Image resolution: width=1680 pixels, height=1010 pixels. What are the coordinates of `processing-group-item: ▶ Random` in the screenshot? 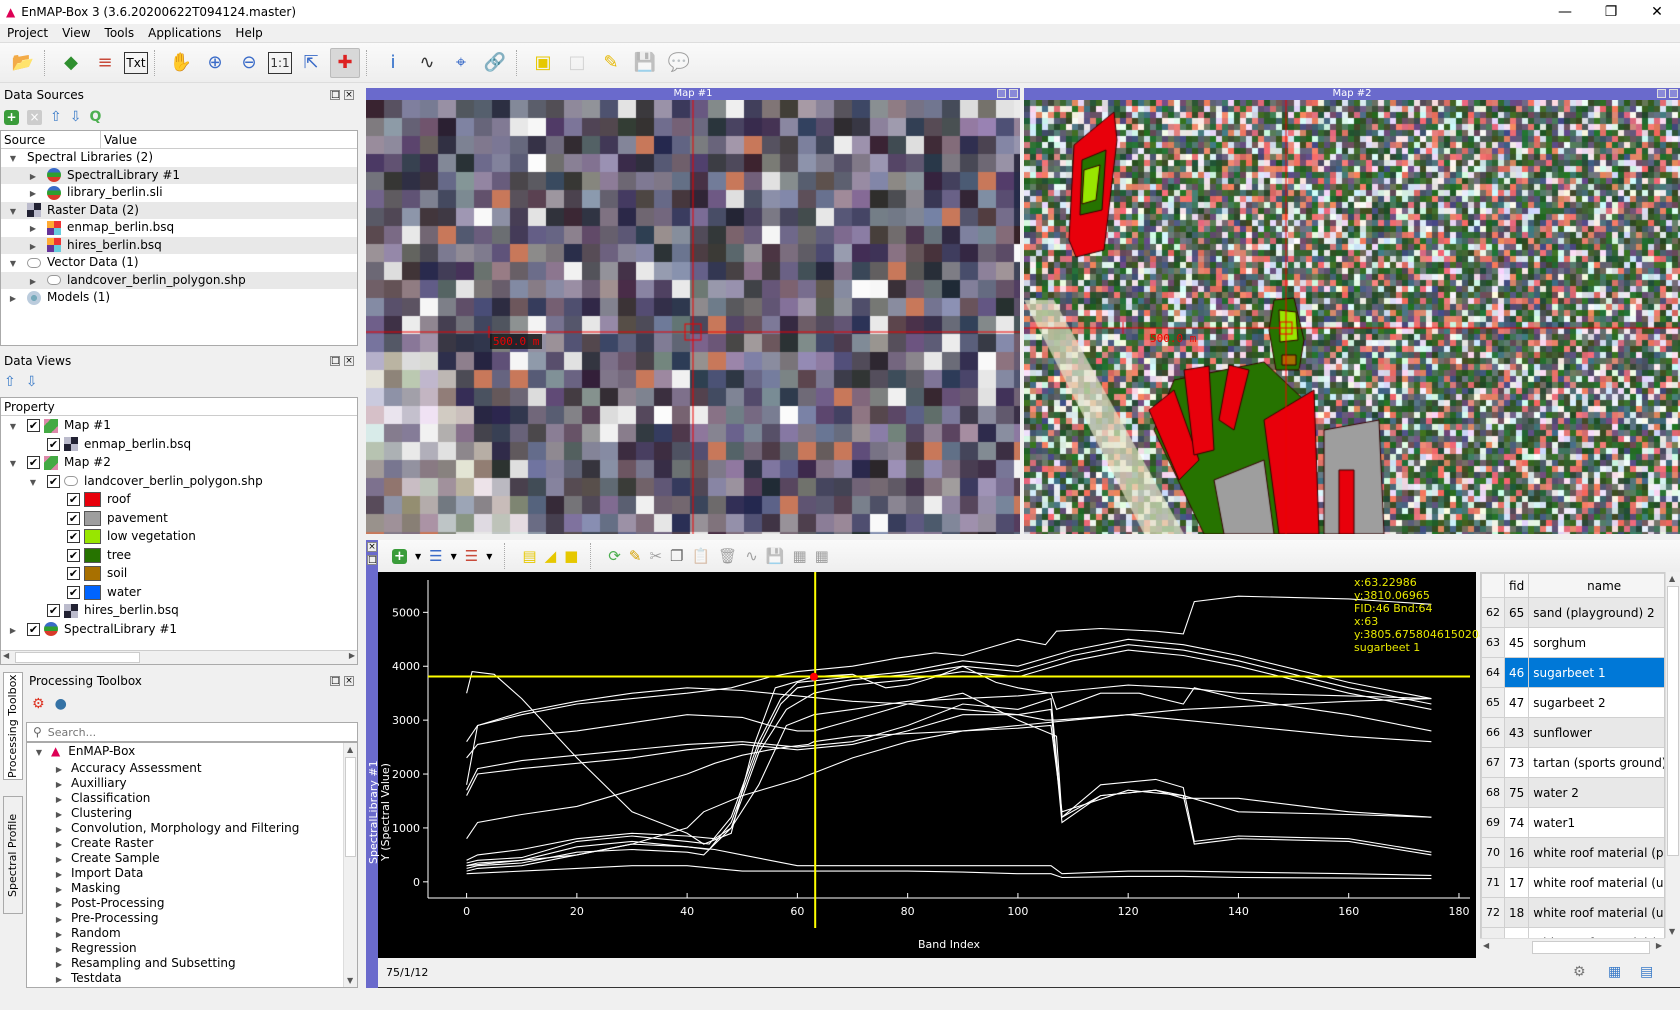 It's located at (192, 933).